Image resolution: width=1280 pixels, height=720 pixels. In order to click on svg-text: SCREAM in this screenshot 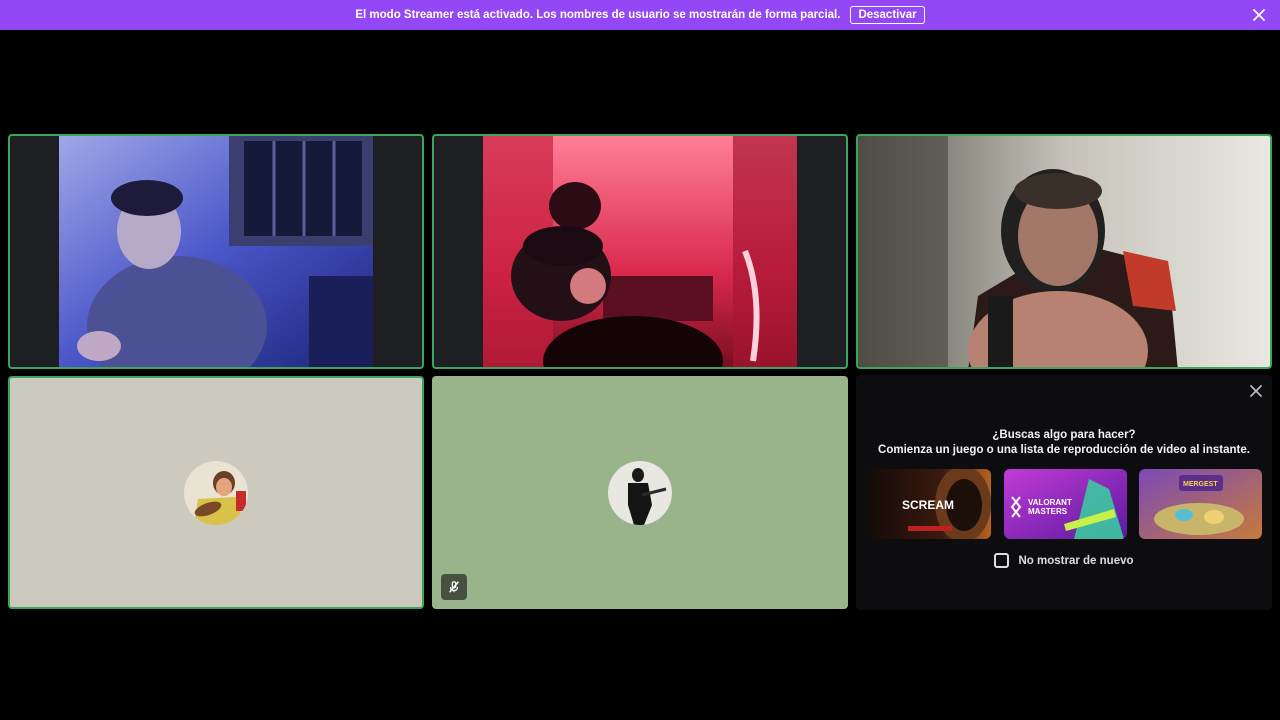, I will do `click(928, 505)`.